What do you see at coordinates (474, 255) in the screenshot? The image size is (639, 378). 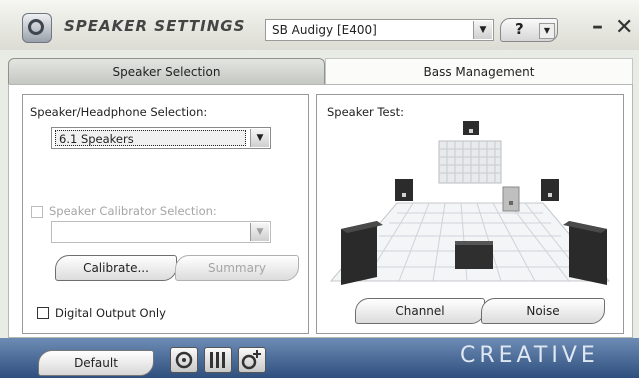 I see `speaker-center-icon` at bounding box center [474, 255].